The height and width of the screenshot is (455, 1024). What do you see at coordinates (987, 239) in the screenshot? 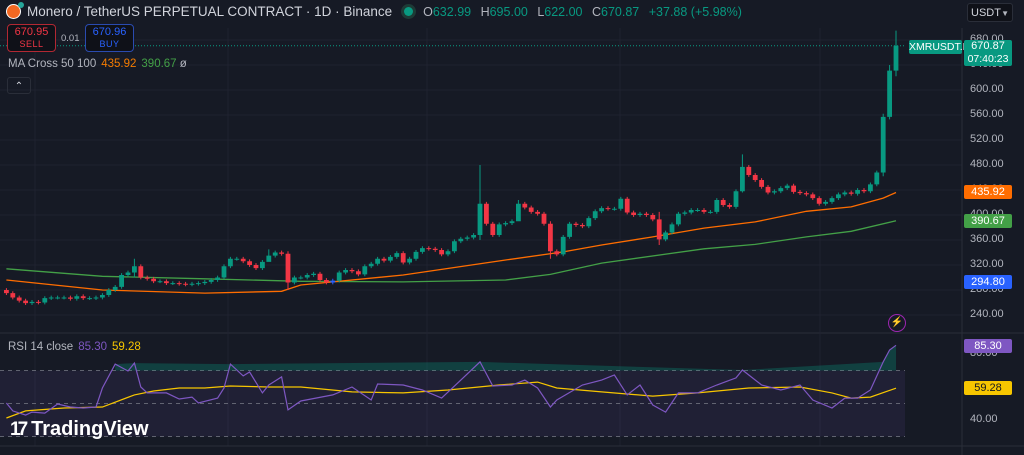
I see `price-axis-label: 360.00` at bounding box center [987, 239].